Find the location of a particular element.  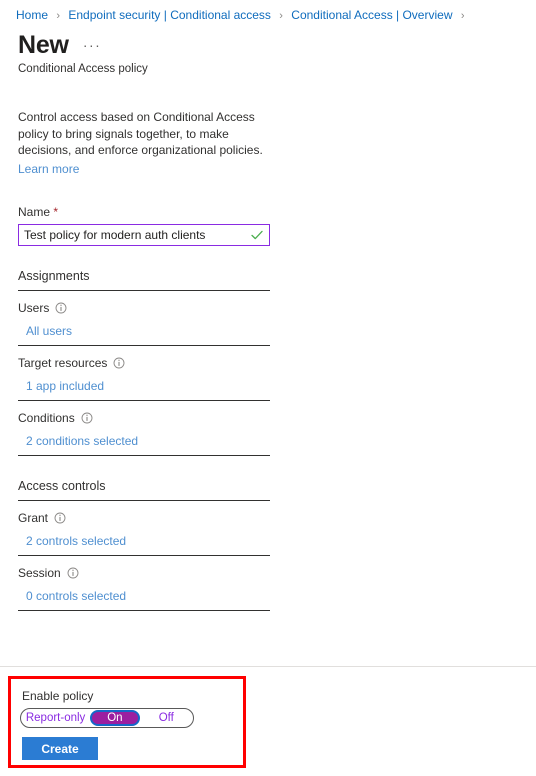

create-button: Create is located at coordinates (60, 748).